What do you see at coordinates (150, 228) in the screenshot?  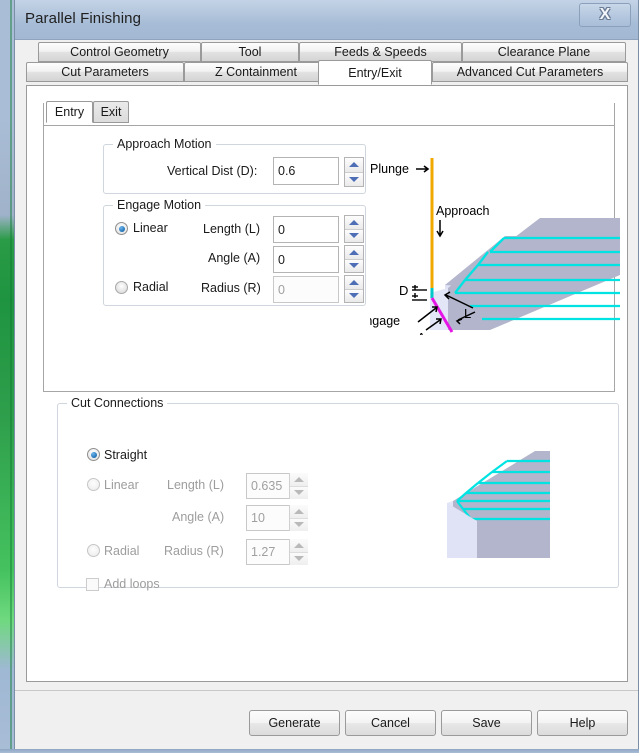 I see `engage-linear-label: Linear` at bounding box center [150, 228].